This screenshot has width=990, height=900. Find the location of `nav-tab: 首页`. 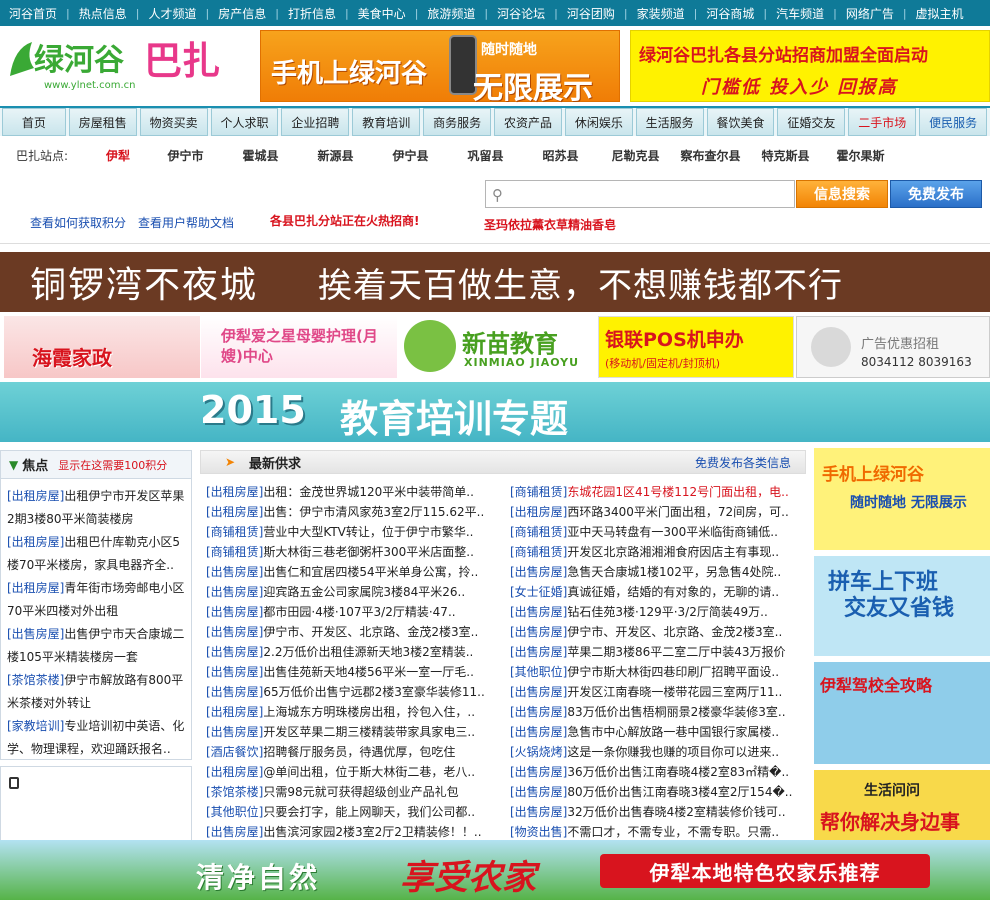

nav-tab: 首页 is located at coordinates (34, 122).